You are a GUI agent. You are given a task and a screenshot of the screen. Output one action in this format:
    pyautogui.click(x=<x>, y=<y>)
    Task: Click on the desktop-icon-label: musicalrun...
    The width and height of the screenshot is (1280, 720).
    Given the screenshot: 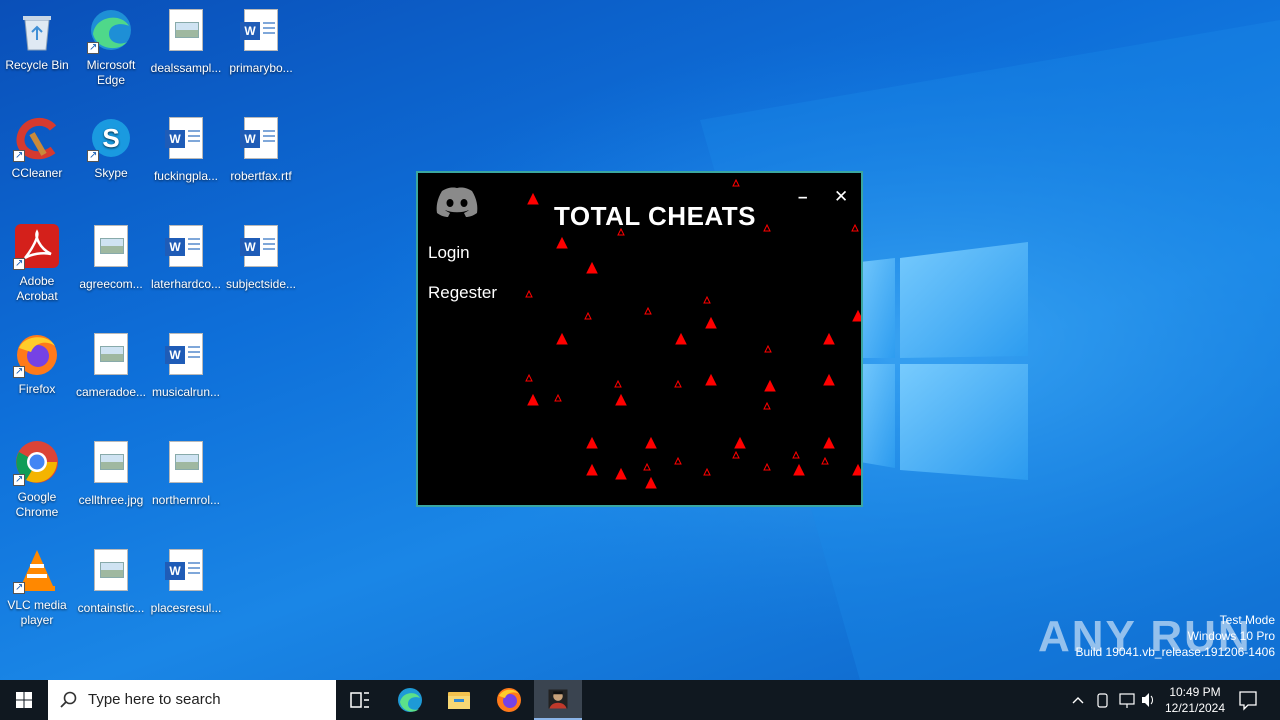 What is the action you would take?
    pyautogui.click(x=186, y=392)
    